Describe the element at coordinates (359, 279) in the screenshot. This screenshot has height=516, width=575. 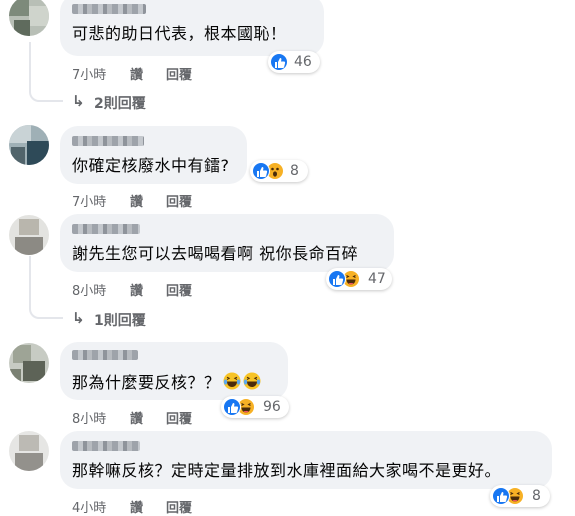
I see `reaction-summary: 47` at that location.